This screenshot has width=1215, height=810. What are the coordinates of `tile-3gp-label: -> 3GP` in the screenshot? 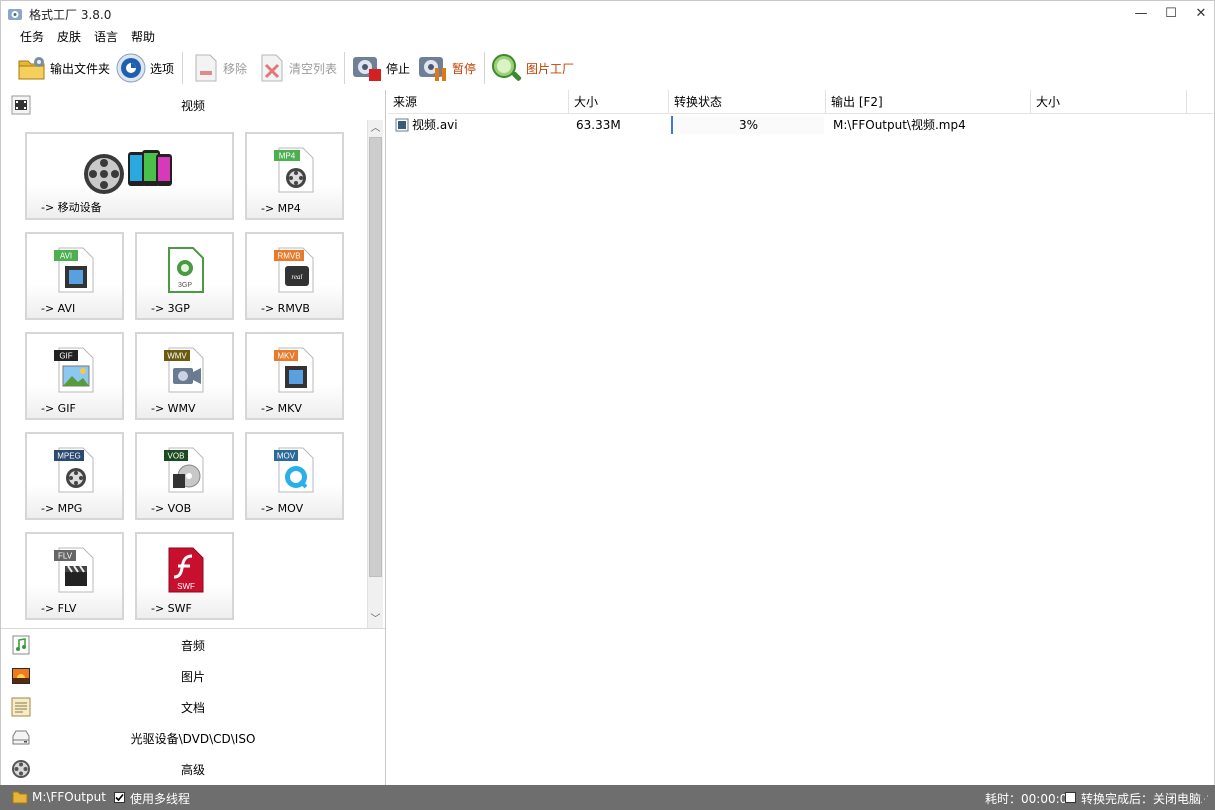 It's located at (170, 308).